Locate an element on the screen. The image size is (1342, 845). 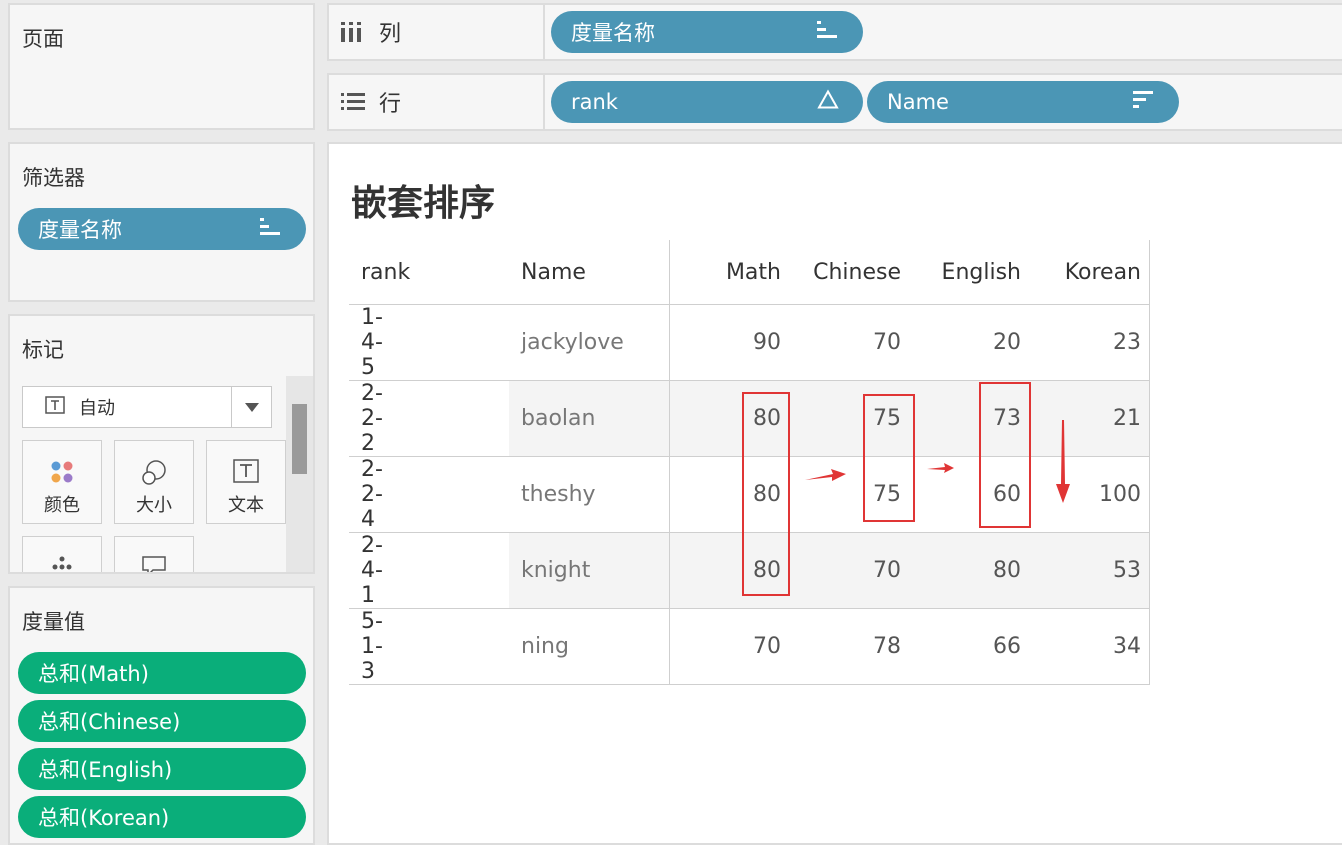
rows-pill-rank: rank is located at coordinates (707, 102).